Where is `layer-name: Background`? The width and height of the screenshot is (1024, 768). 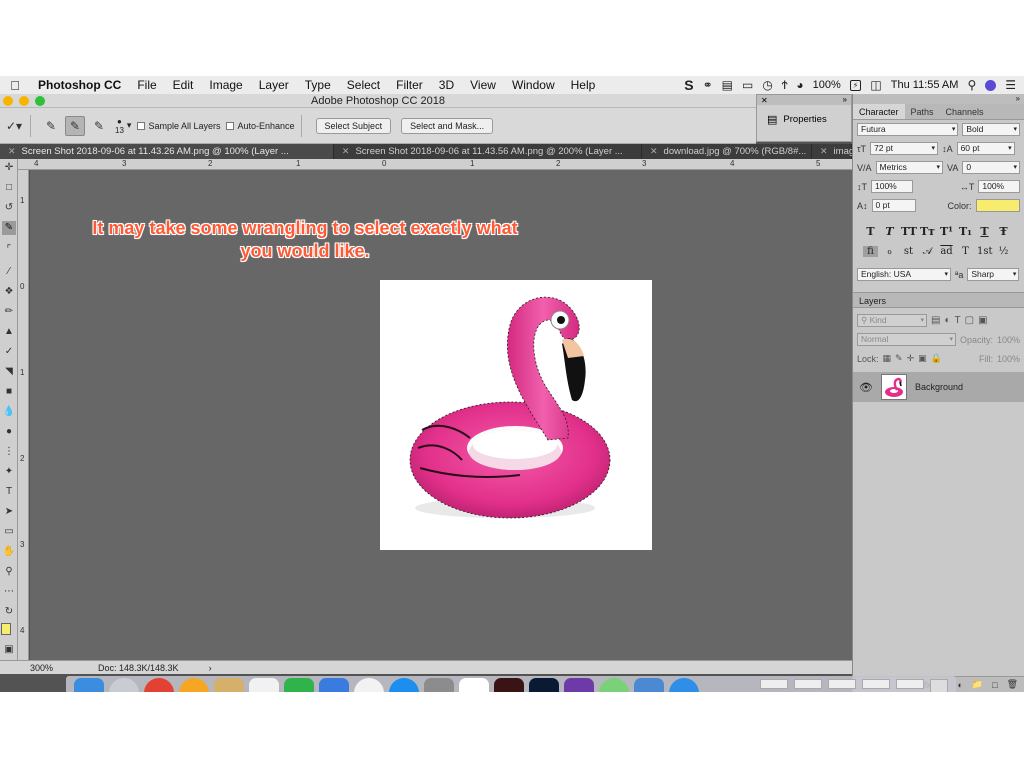
layer-name: Background is located at coordinates (939, 387).